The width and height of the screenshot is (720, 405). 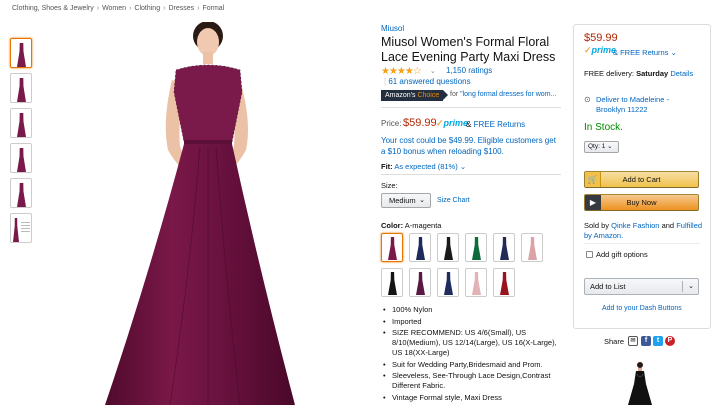 I want to click on sponsored-product-image, so click(x=640, y=382).